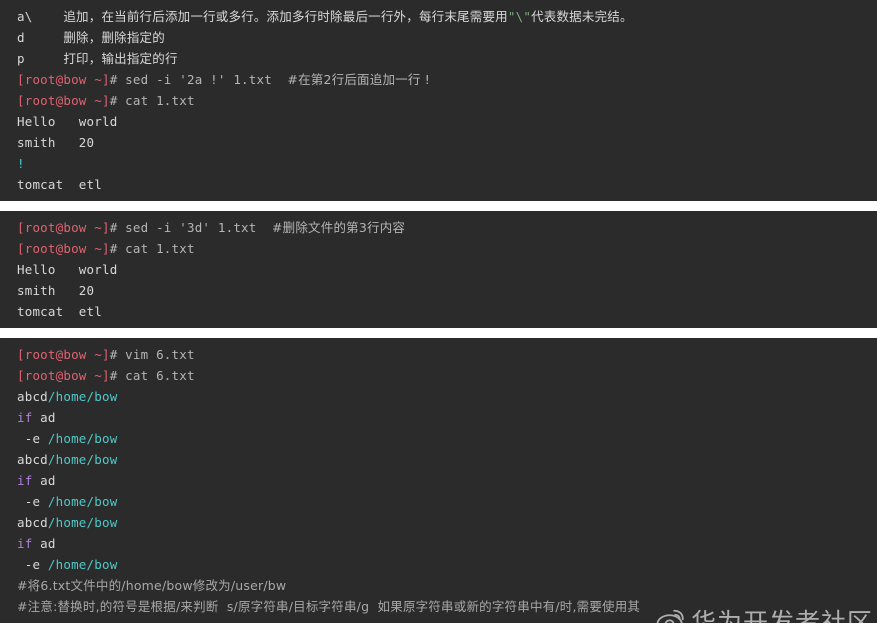  Describe the element at coordinates (152, 375) in the screenshot. I see `terminal-text-segment: # cat 6.txt` at that location.